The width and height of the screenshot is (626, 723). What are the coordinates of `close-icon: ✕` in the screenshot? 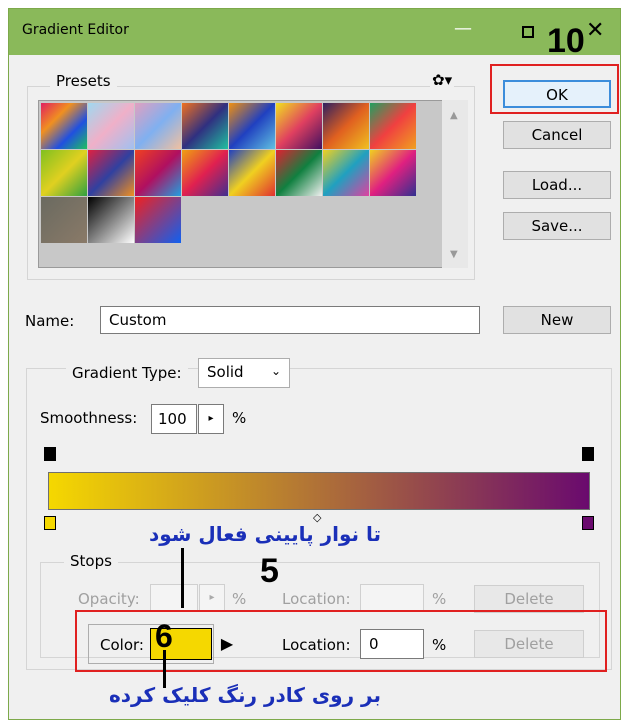 It's located at (595, 30).